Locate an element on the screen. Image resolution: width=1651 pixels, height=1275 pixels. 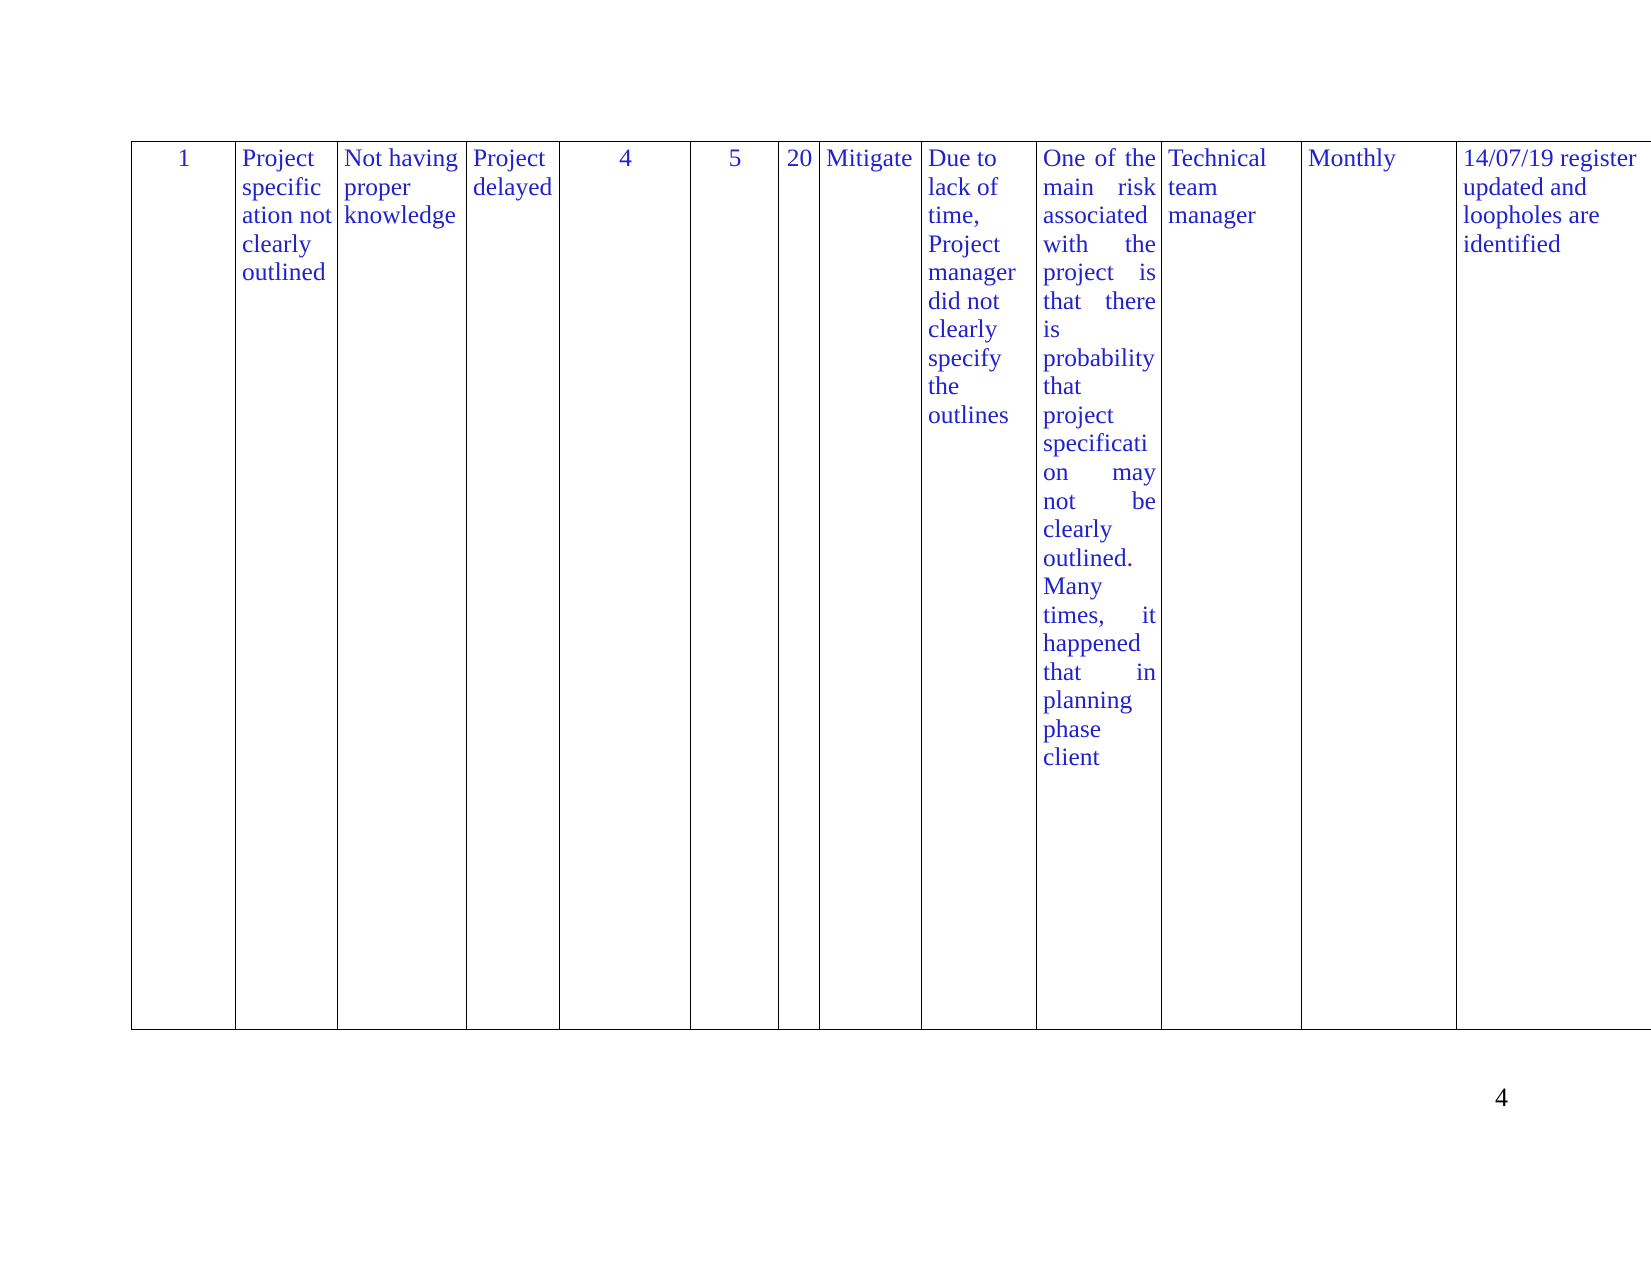
cell-risk-impact: Project delayed is located at coordinates (513, 585).